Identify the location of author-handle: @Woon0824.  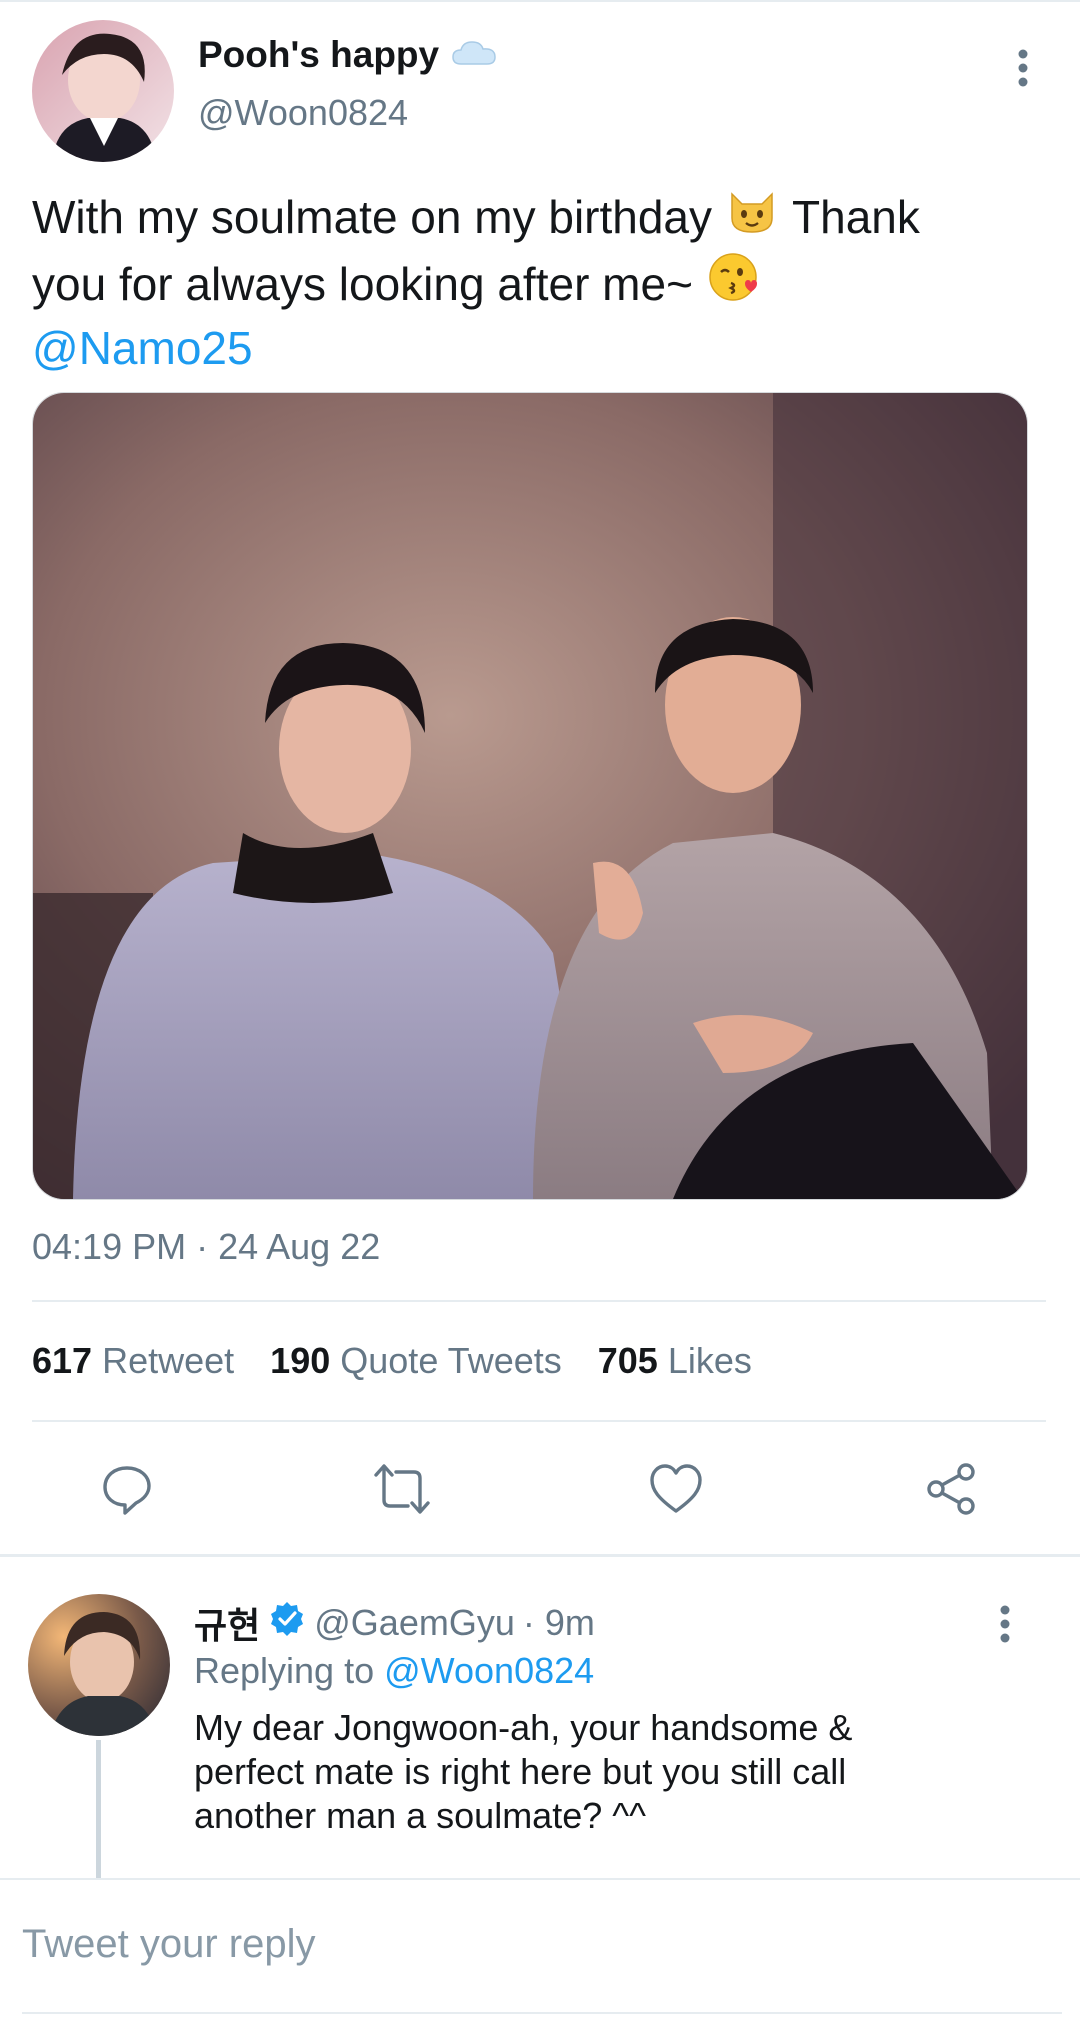
(303, 113).